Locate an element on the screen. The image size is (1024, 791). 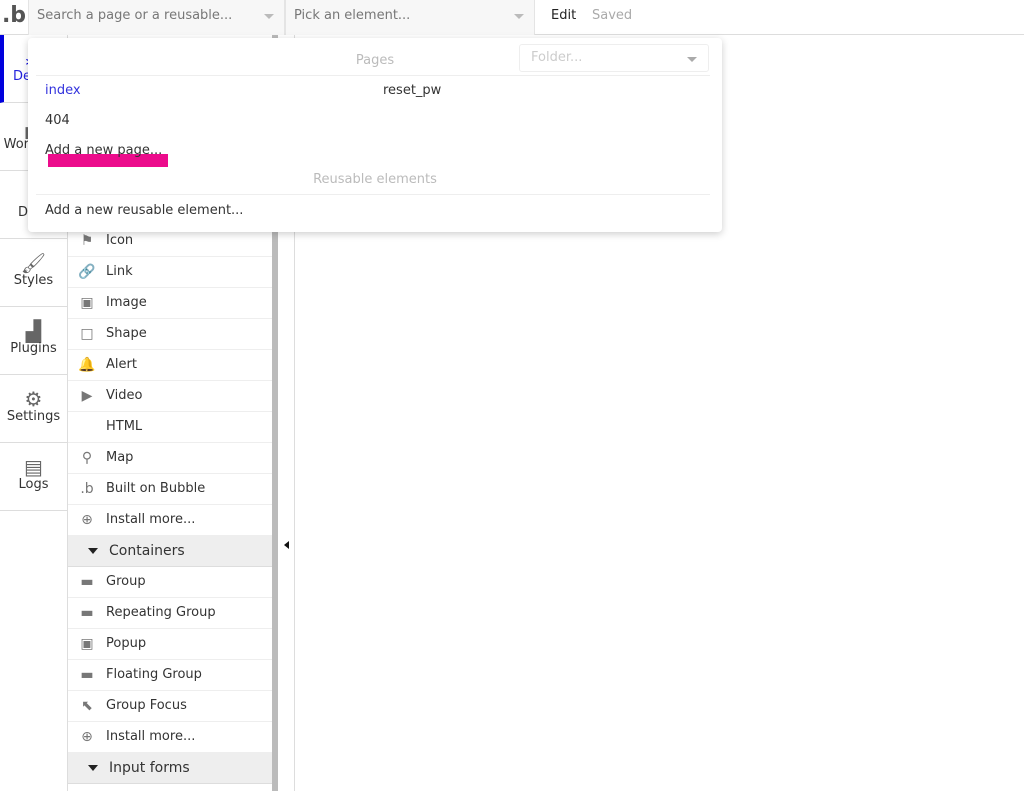
page-item-index: index is located at coordinates (63, 90).